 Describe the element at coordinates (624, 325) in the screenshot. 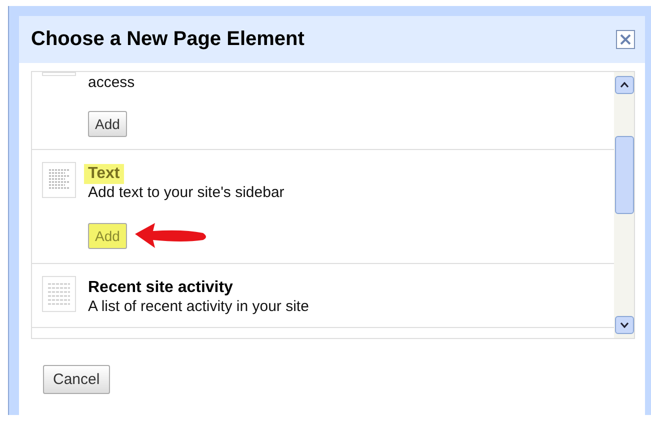

I see `scroll-down-icon` at that location.